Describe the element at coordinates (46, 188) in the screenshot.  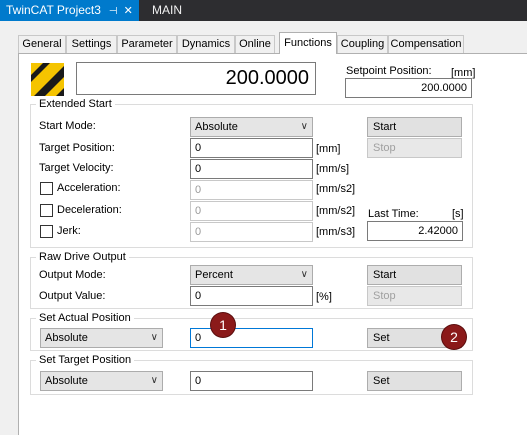
I see `acceleration-checkbox` at that location.